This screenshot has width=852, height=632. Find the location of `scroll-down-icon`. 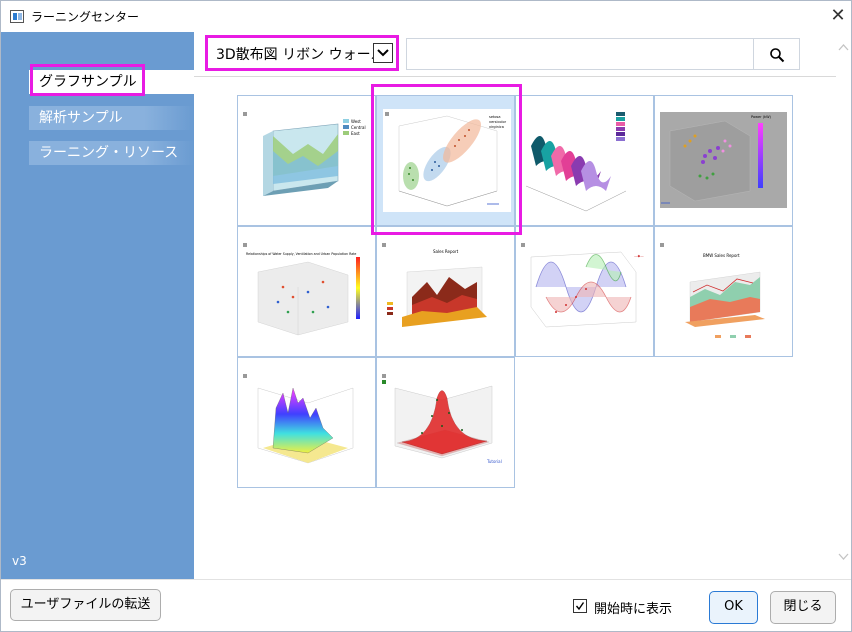

scroll-down-icon is located at coordinates (843, 556).